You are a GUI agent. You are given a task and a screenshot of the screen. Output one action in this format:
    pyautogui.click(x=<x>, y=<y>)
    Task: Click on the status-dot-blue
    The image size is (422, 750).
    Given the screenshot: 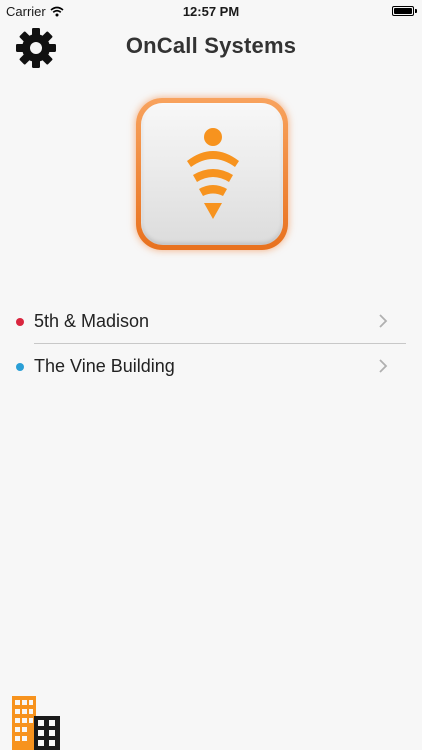 What is the action you would take?
    pyautogui.click(x=20, y=367)
    